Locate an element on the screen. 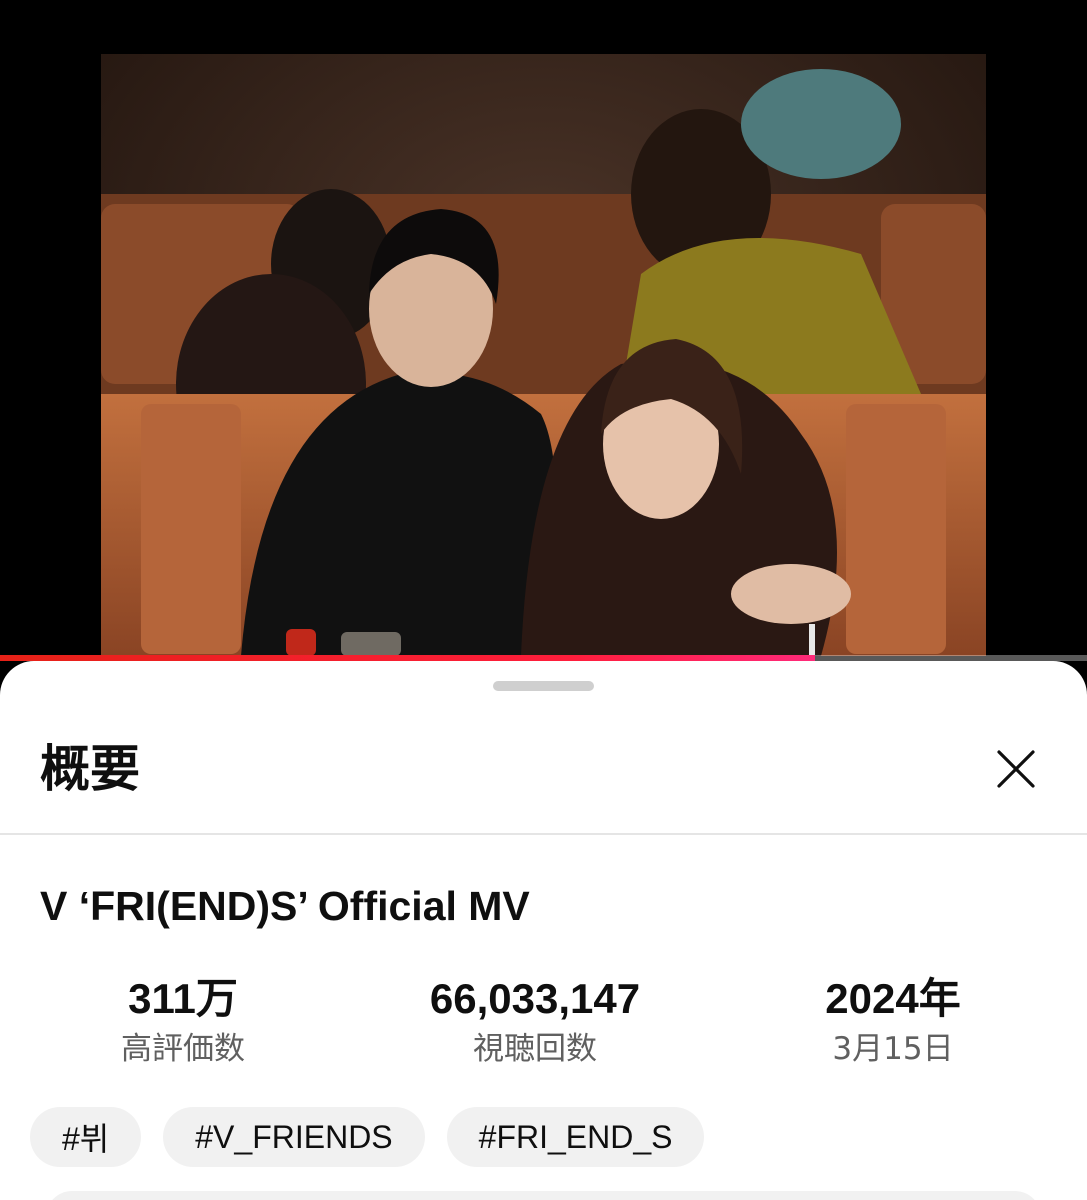 This screenshot has height=1200, width=1087. close-button is located at coordinates (1016, 769).